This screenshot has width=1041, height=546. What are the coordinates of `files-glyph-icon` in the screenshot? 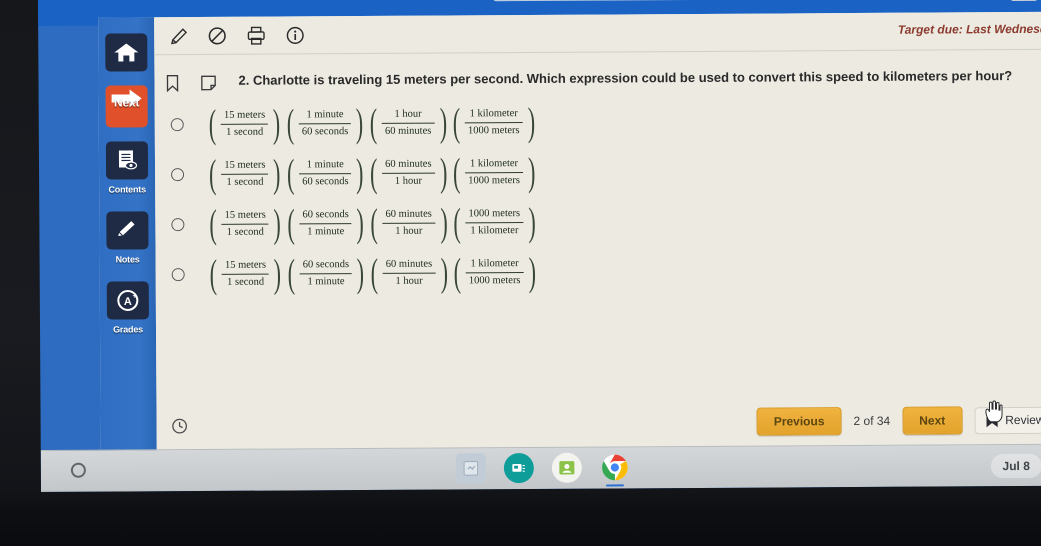 It's located at (470, 468).